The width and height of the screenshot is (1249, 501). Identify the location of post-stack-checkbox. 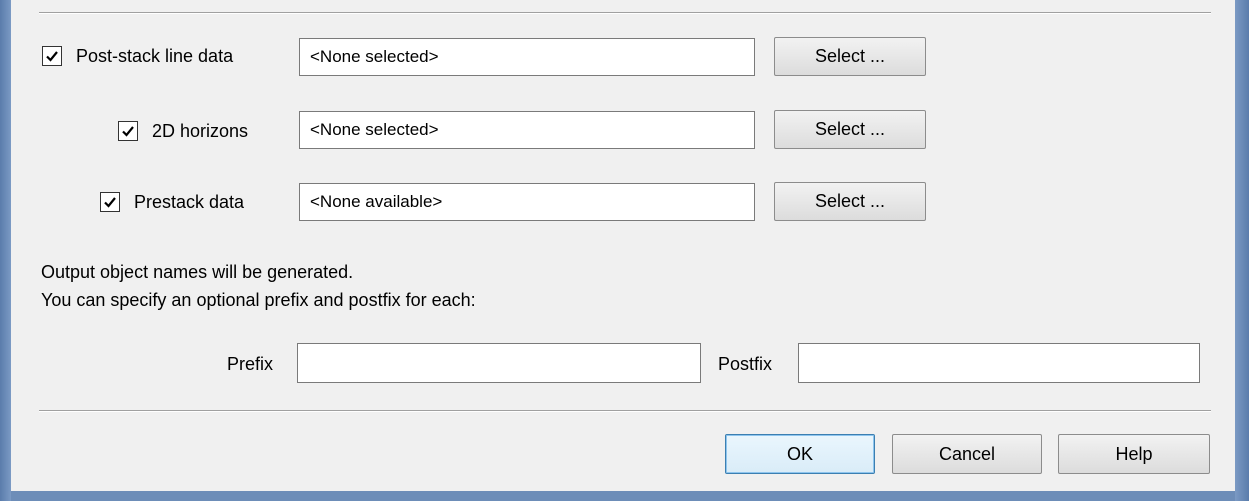
(52, 56).